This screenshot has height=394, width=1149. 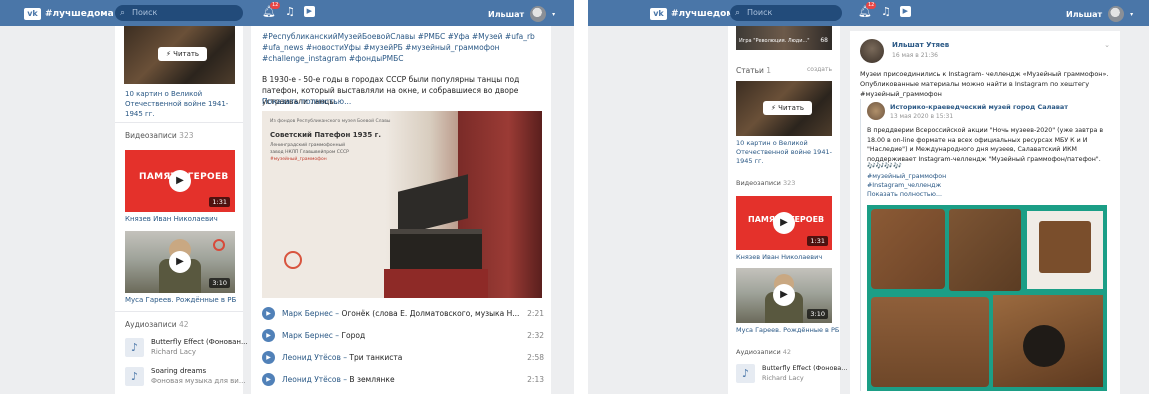 What do you see at coordinates (403, 357) in the screenshot?
I see `audio-track: ▶ Леонид Утёсов – Три танкиста 2:58` at bounding box center [403, 357].